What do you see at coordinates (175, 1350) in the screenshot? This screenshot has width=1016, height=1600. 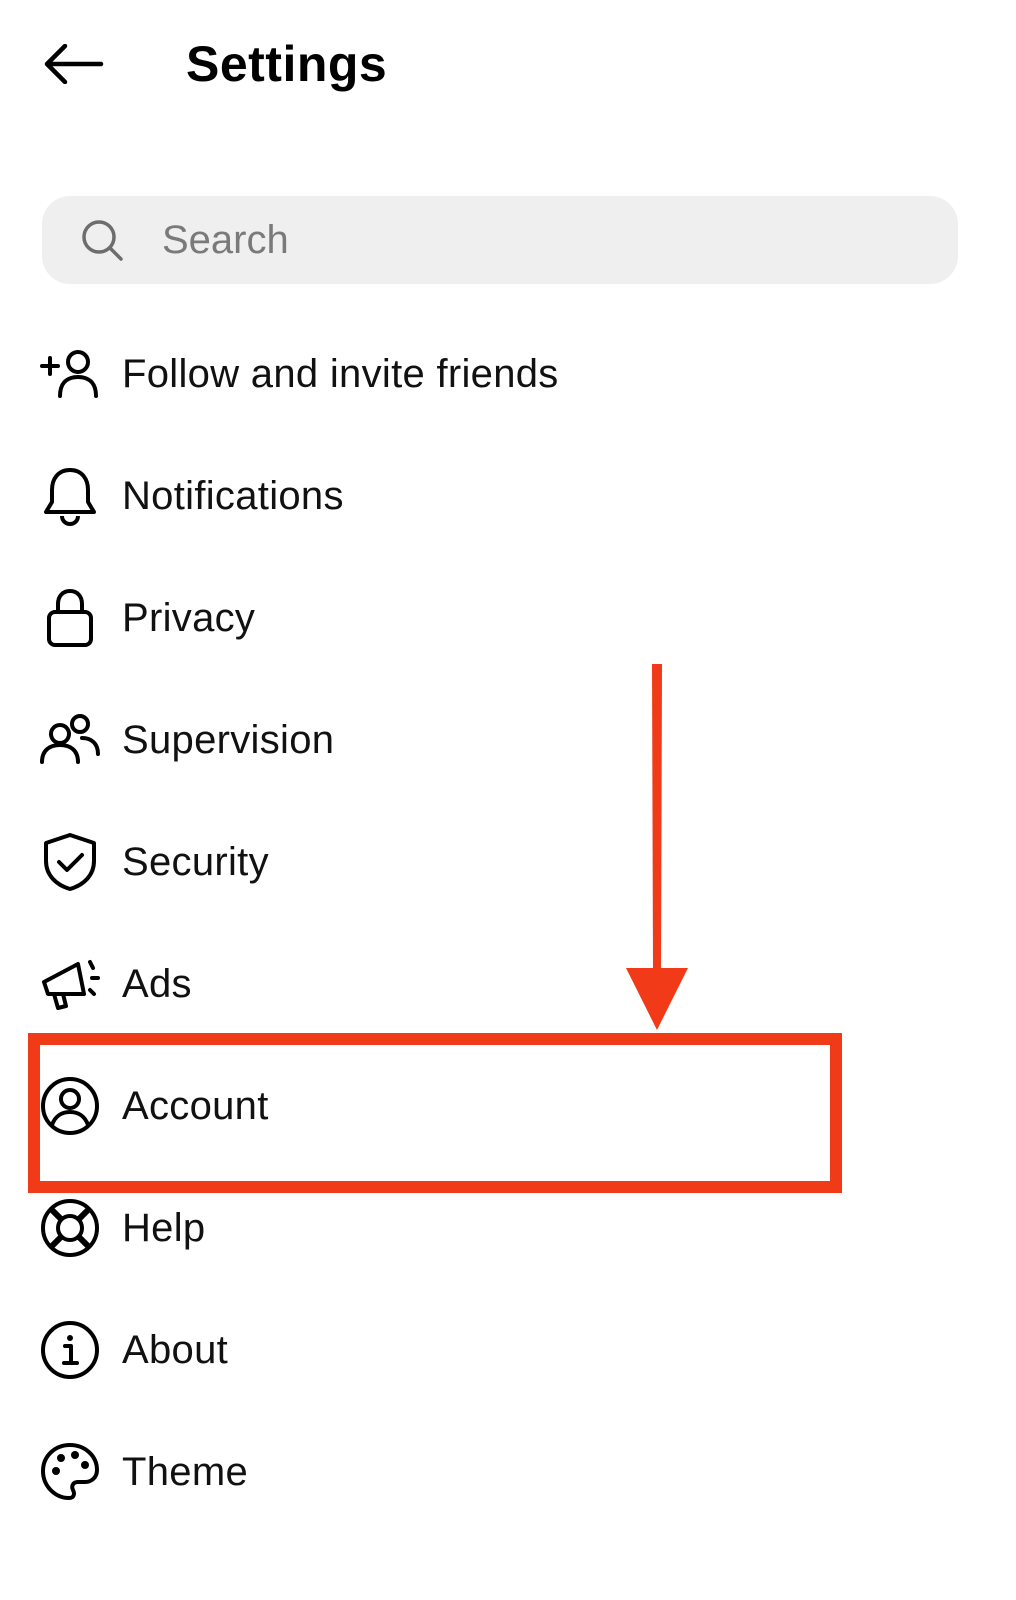 I see `menu-item-label: About` at bounding box center [175, 1350].